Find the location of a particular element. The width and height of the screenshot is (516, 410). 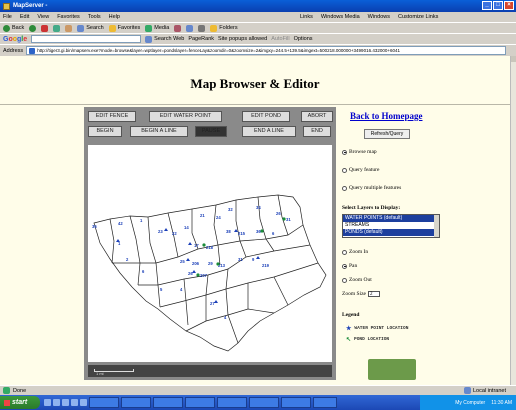

zoom-out-option: Zoom Out is located at coordinates (357, 280).